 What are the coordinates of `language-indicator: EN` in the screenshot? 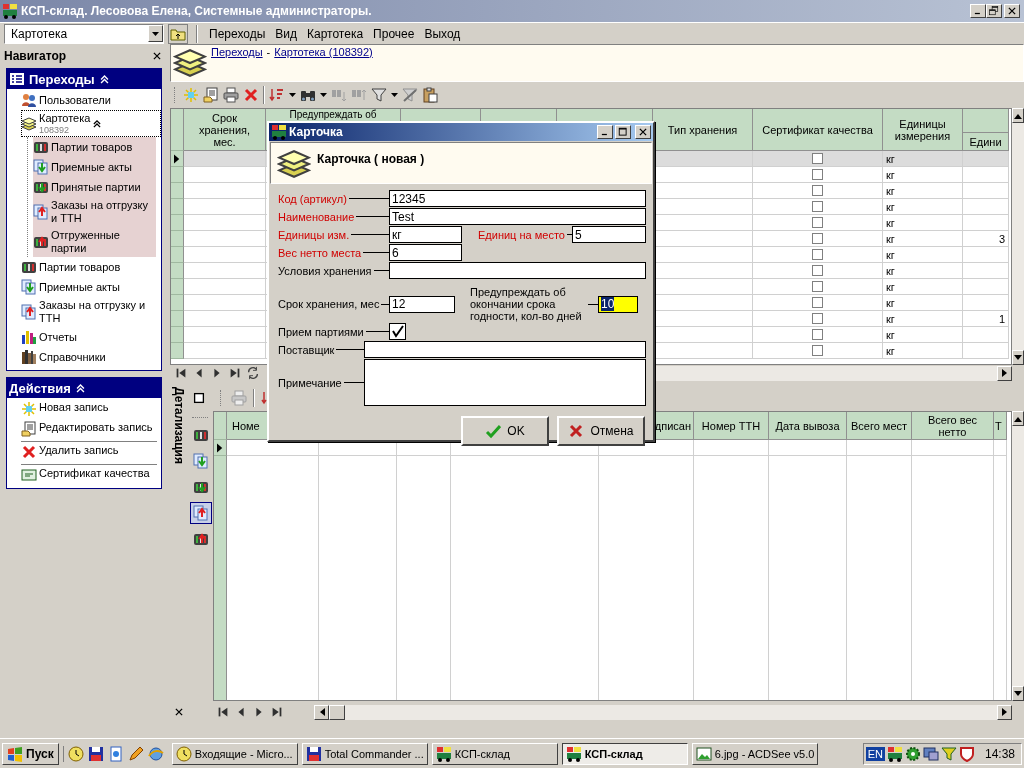 It's located at (875, 753).